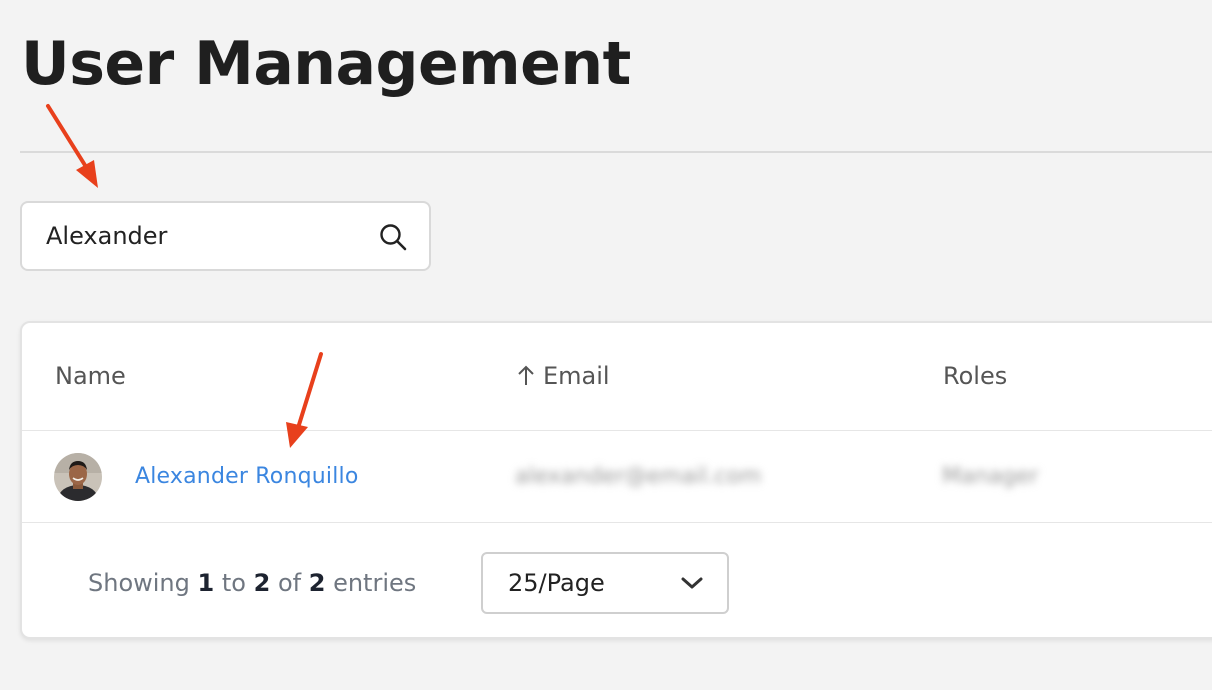  Describe the element at coordinates (393, 237) in the screenshot. I see `search-icon` at that location.